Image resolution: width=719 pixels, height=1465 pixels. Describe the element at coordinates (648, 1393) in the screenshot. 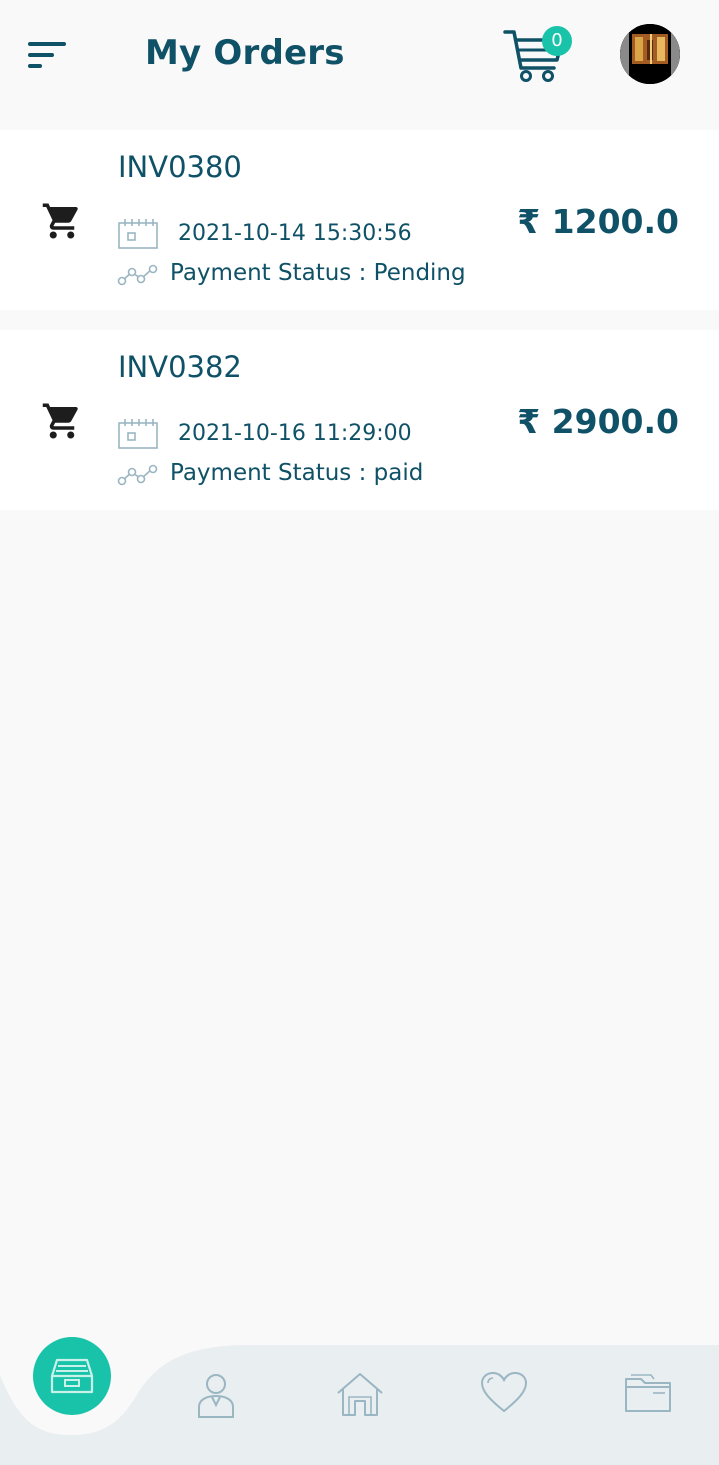

I see `folder-icon` at that location.